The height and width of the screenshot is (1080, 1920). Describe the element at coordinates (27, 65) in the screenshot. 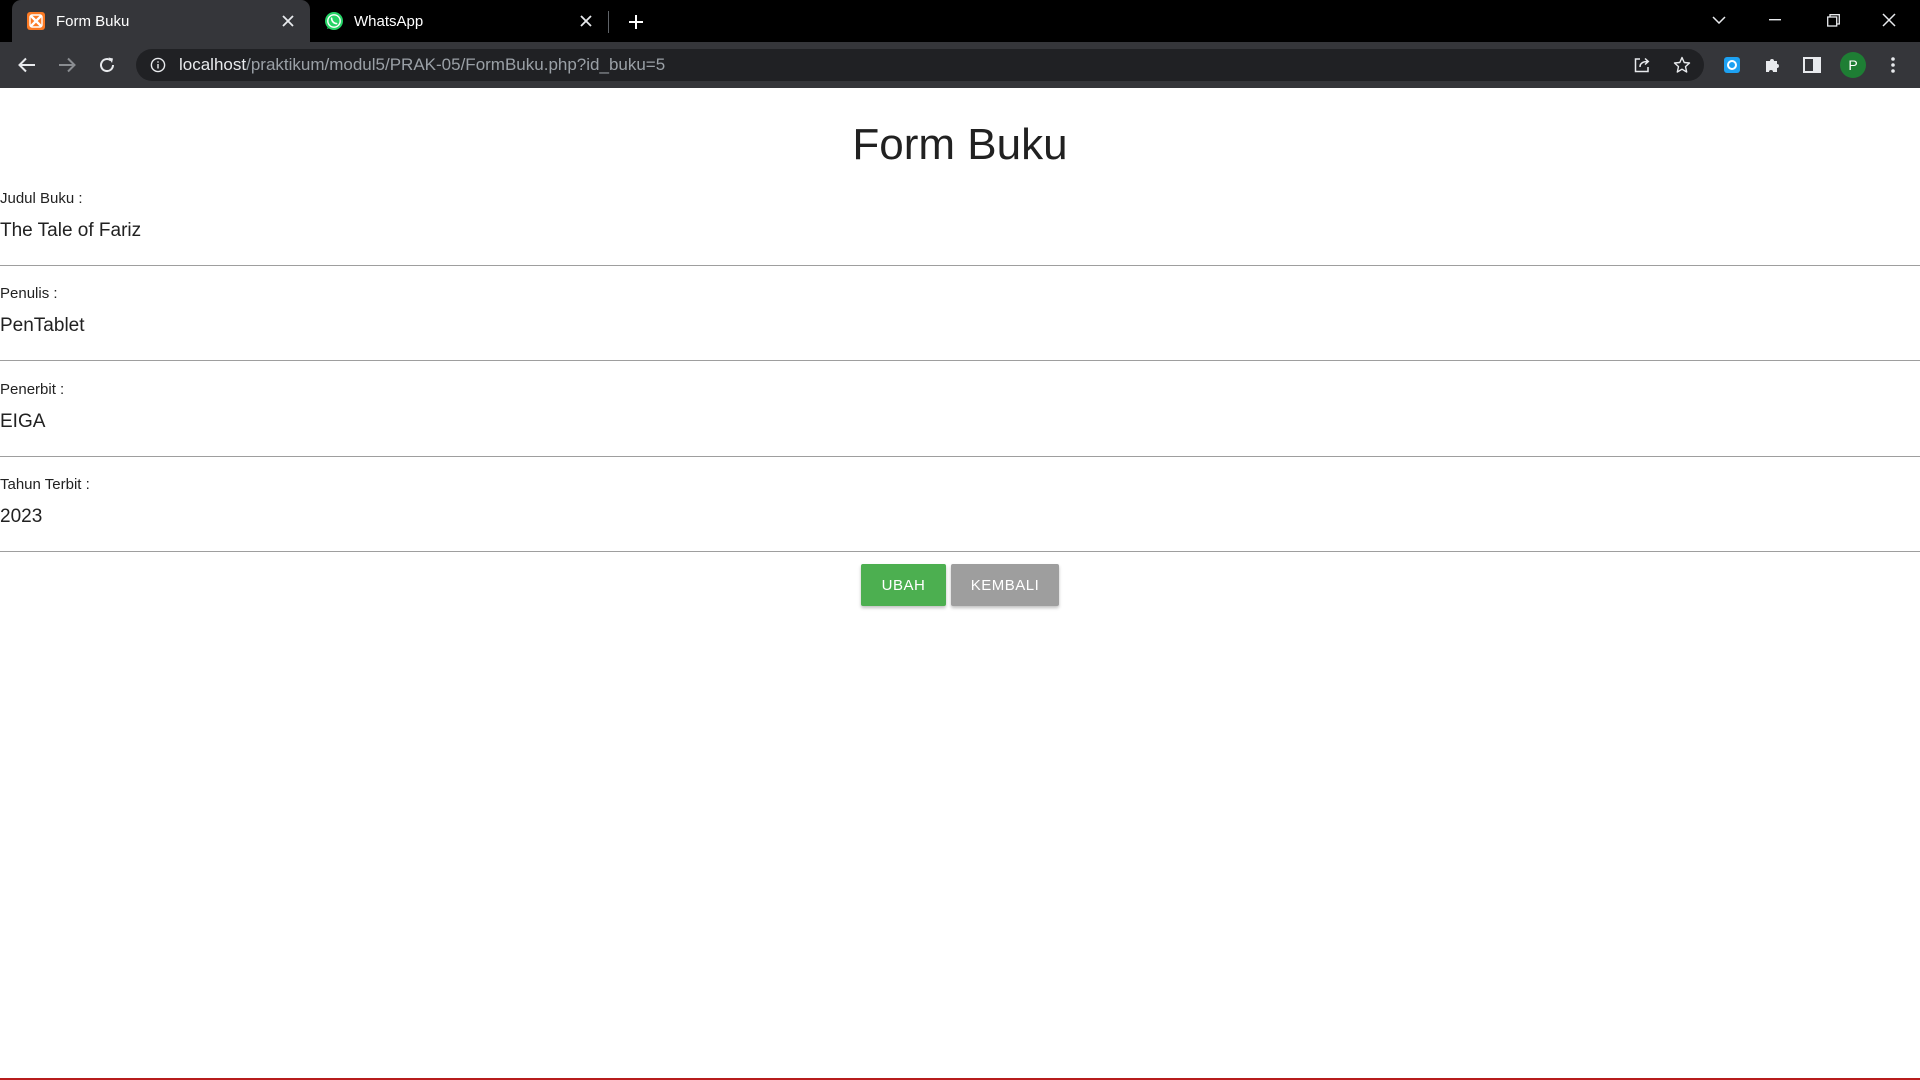

I see `back-arrow-icon` at that location.